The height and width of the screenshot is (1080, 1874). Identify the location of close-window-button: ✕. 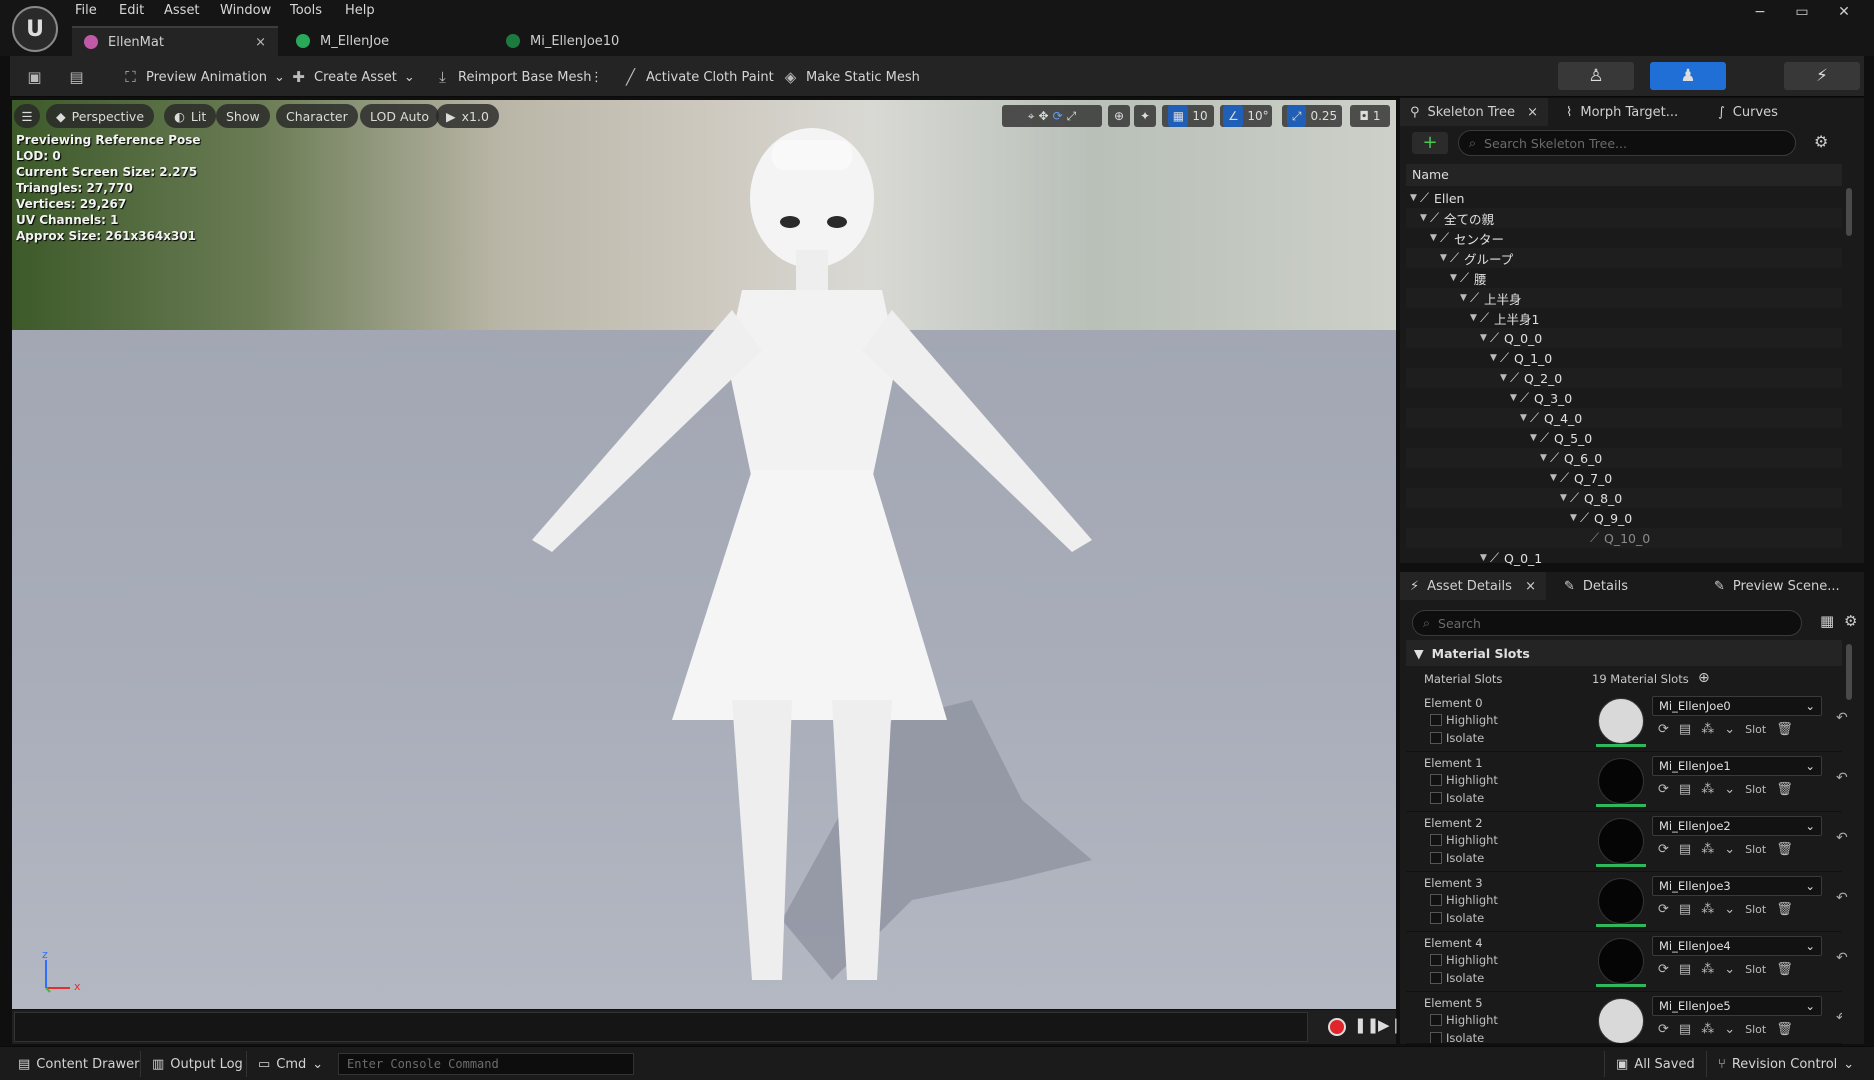
(1844, 12).